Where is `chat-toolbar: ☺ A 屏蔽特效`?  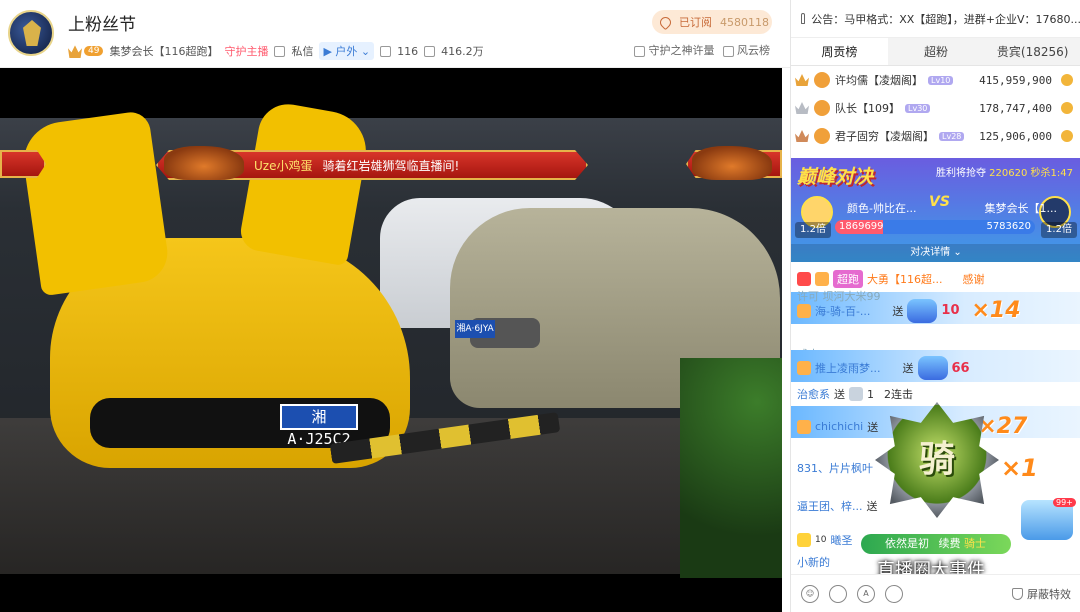 chat-toolbar: ☺ A 屏蔽特效 is located at coordinates (935, 593).